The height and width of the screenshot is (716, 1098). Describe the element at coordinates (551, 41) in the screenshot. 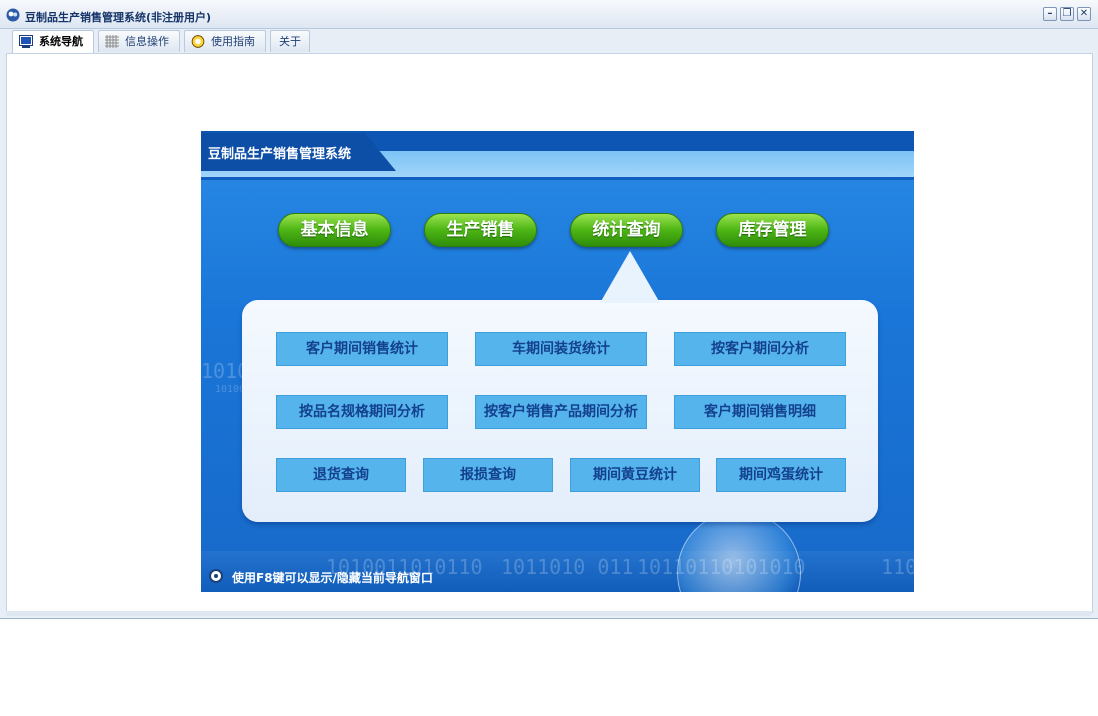

I see `tab-strip: 系统导航 信息操作 使用指南 关于` at that location.